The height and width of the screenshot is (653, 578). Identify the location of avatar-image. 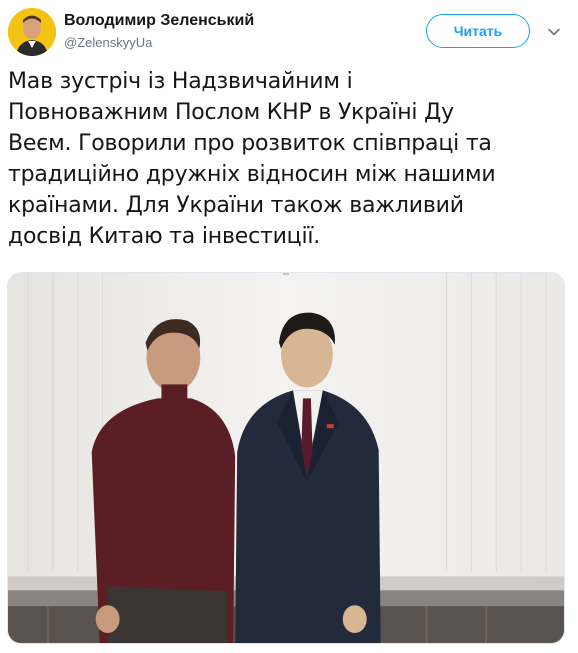
(32, 32).